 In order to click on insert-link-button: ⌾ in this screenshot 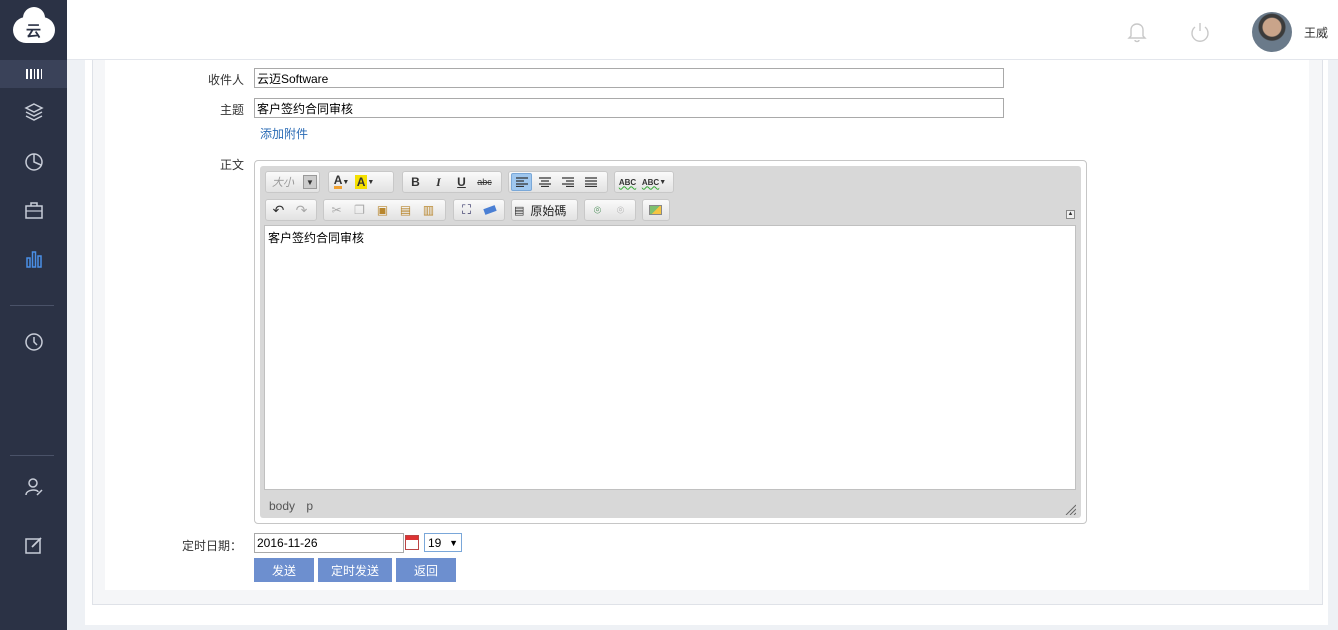, I will do `click(597, 210)`.